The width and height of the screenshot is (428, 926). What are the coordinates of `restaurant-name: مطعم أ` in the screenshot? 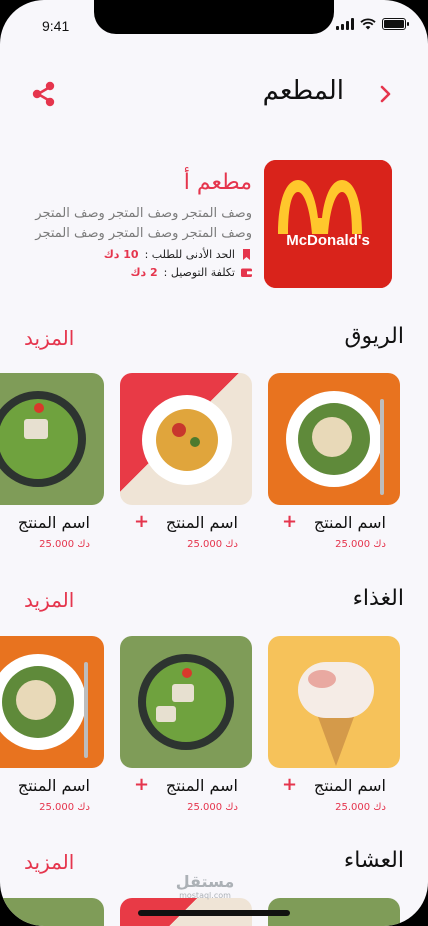 It's located at (217, 182).